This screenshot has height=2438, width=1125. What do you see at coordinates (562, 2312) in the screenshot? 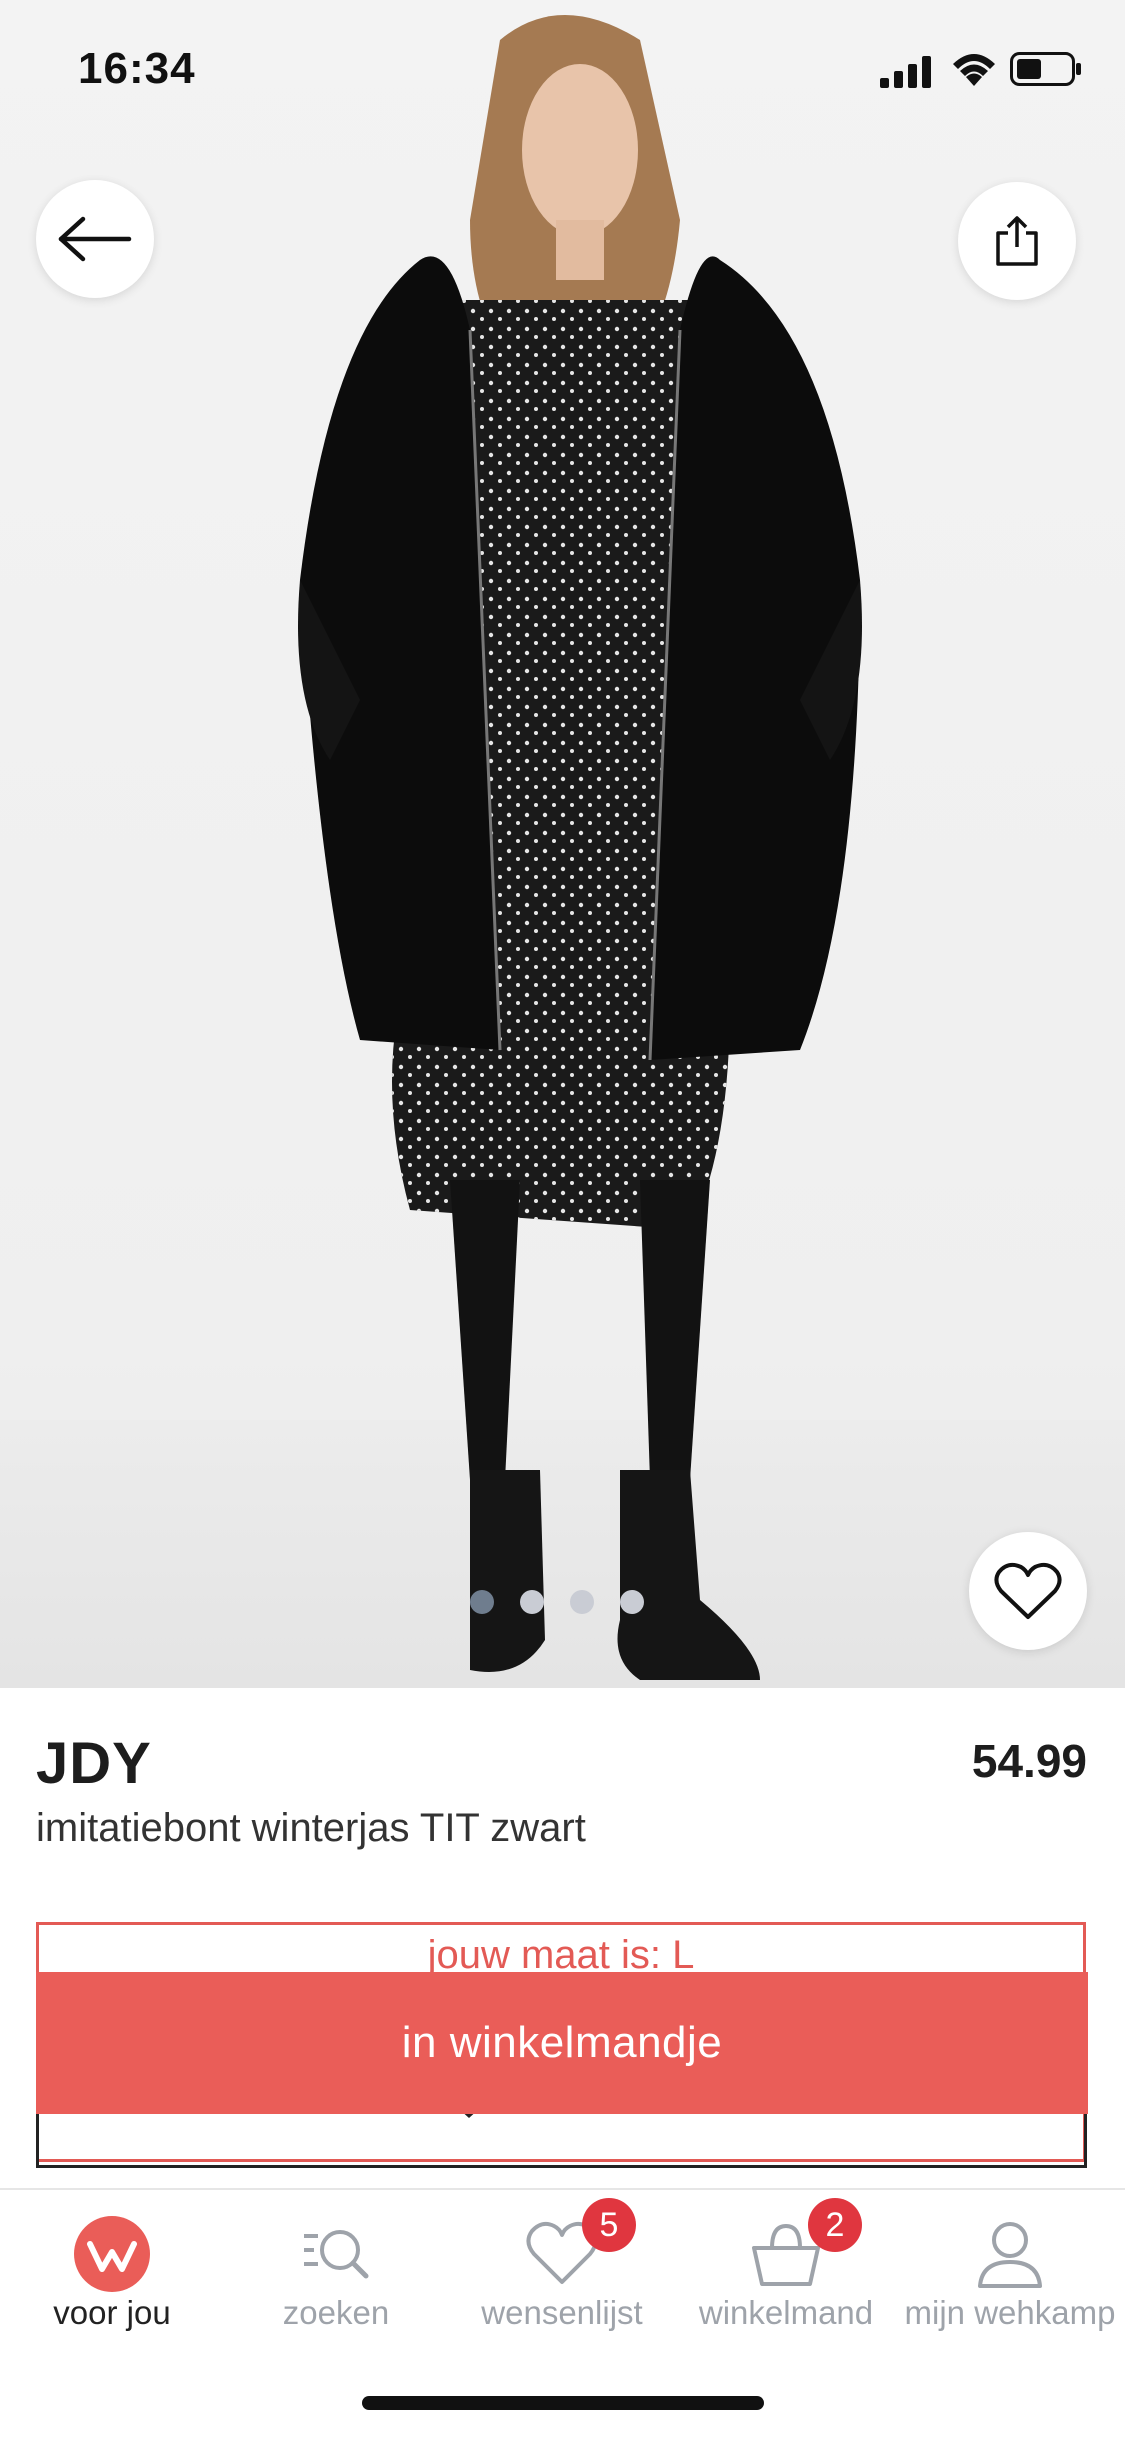
I see `nav-label: wensenlijst` at bounding box center [562, 2312].